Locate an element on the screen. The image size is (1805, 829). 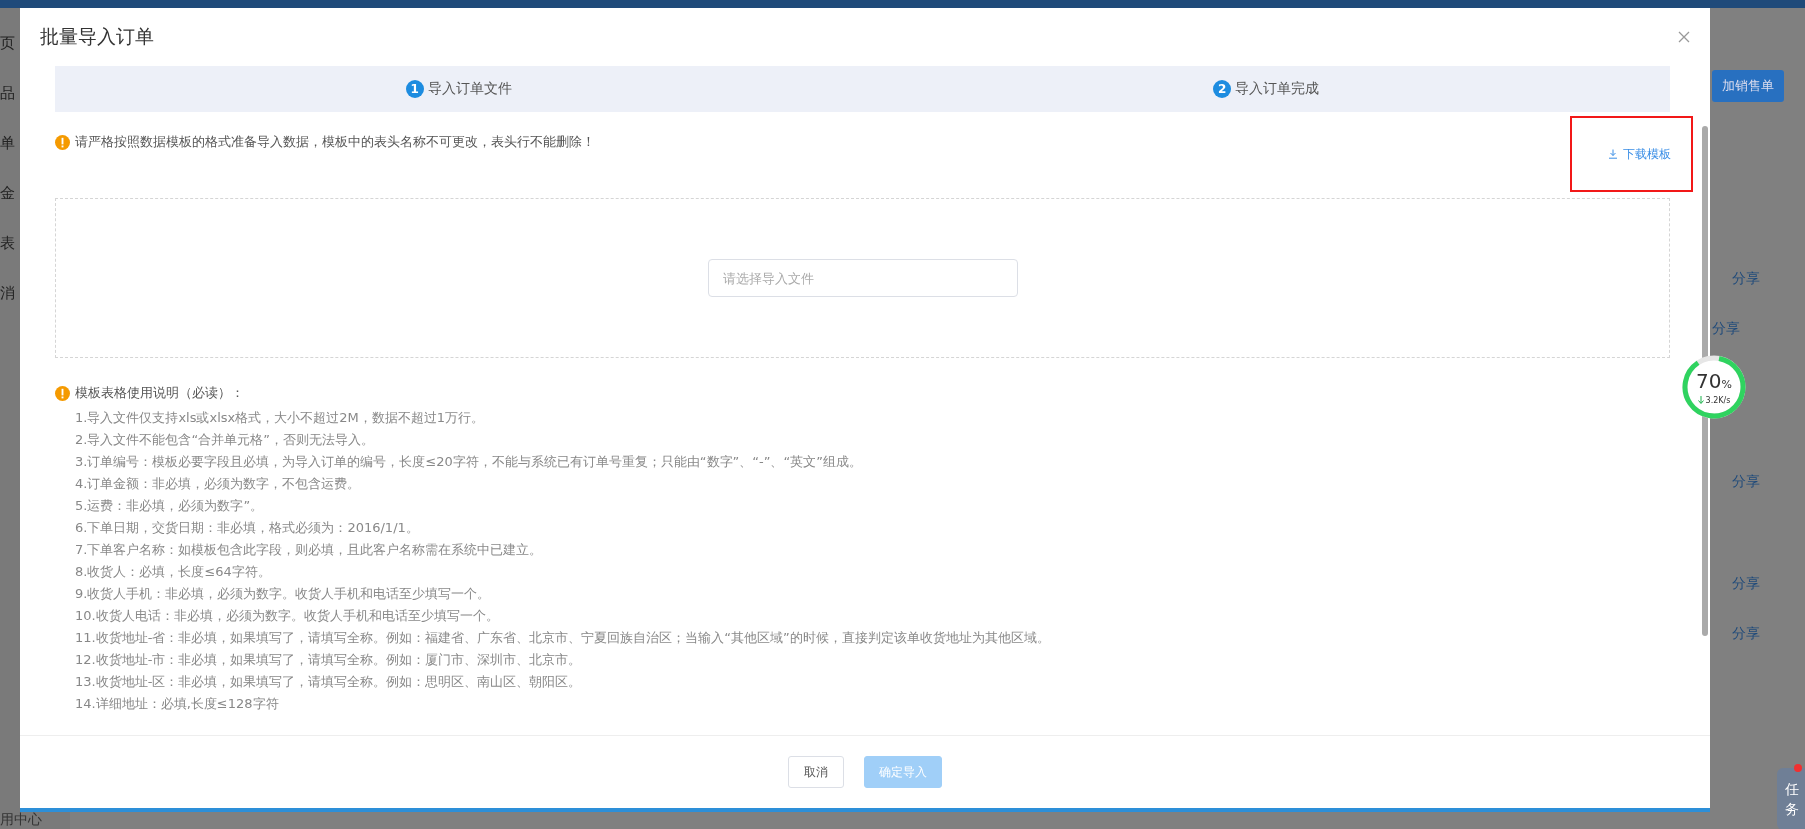
dialog-title: 批量导入订单 is located at coordinates (97, 36).